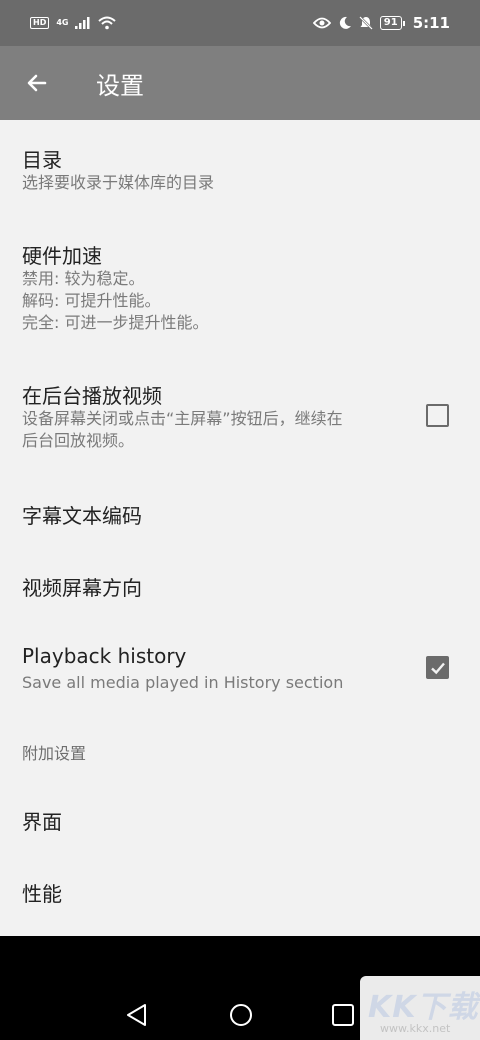 Image resolution: width=480 pixels, height=1040 pixels. Describe the element at coordinates (240, 83) in the screenshot. I see `app-bar: 设置` at that location.